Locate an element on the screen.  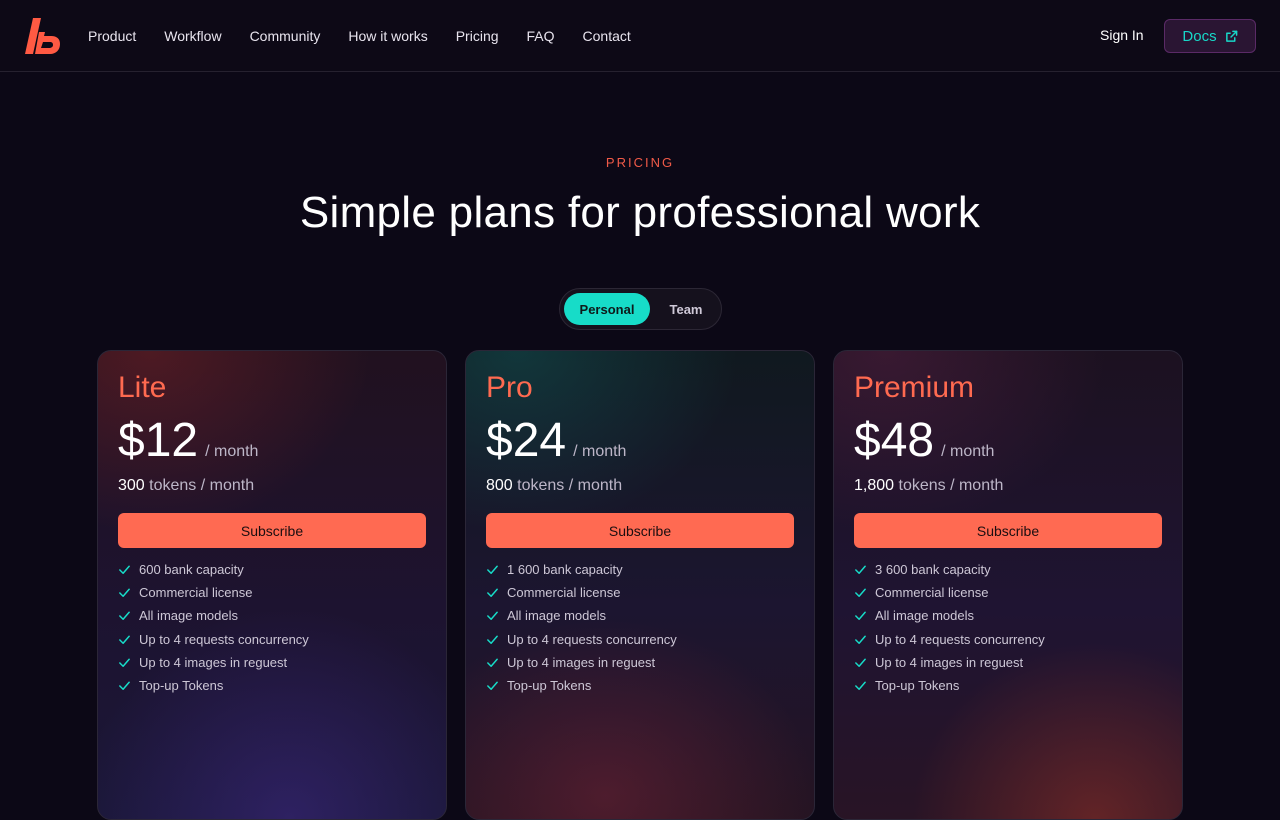
feature-label: 3 600 bank capacity is located at coordinates (933, 570).